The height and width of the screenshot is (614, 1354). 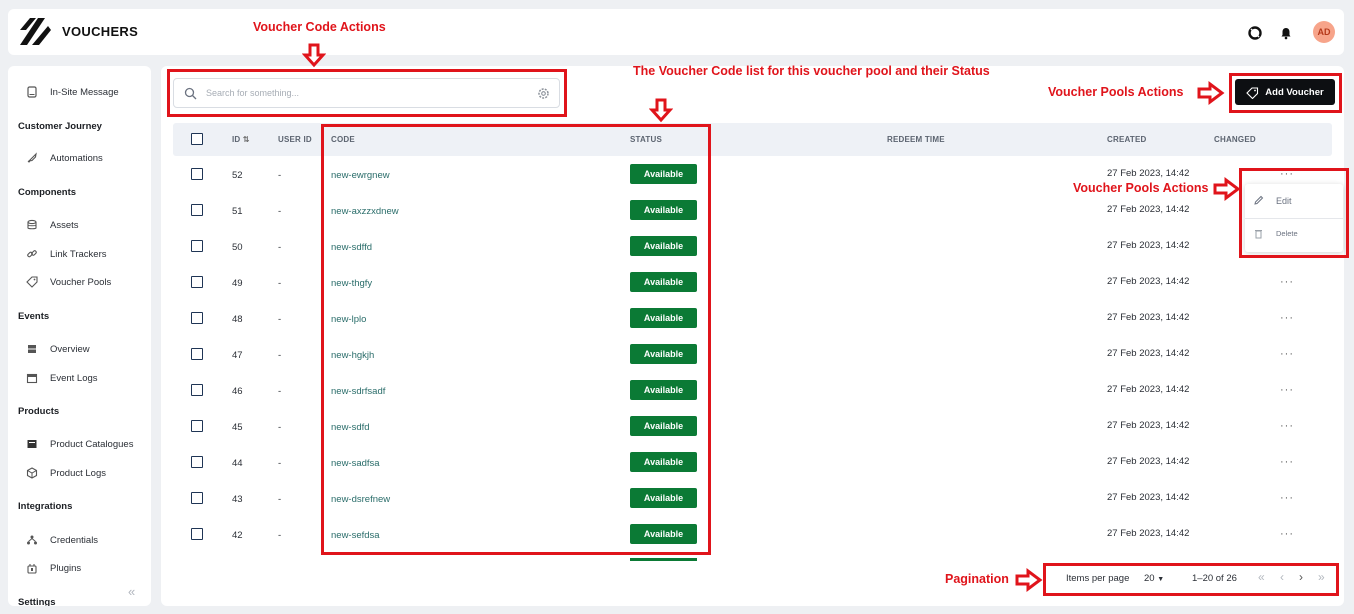 What do you see at coordinates (916, 139) in the screenshot?
I see `column-header-redeem-time: REDEEM TIME` at bounding box center [916, 139].